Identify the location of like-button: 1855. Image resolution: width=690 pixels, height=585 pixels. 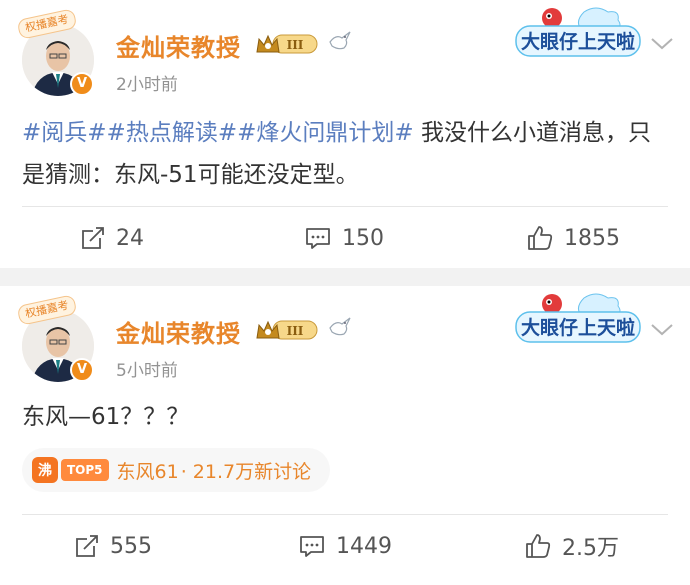
(573, 238).